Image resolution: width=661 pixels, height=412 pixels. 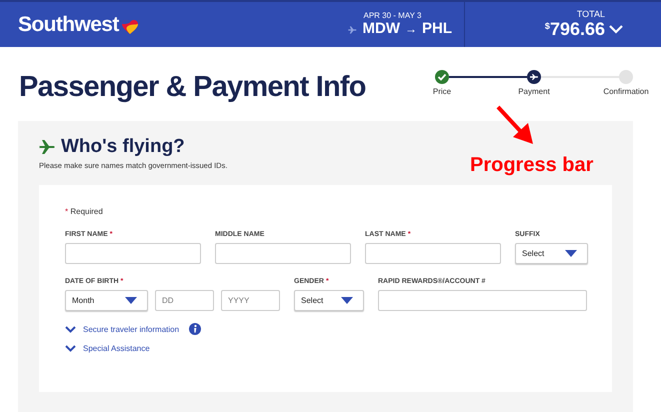 I want to click on select-dropdown: Month, so click(x=106, y=300).